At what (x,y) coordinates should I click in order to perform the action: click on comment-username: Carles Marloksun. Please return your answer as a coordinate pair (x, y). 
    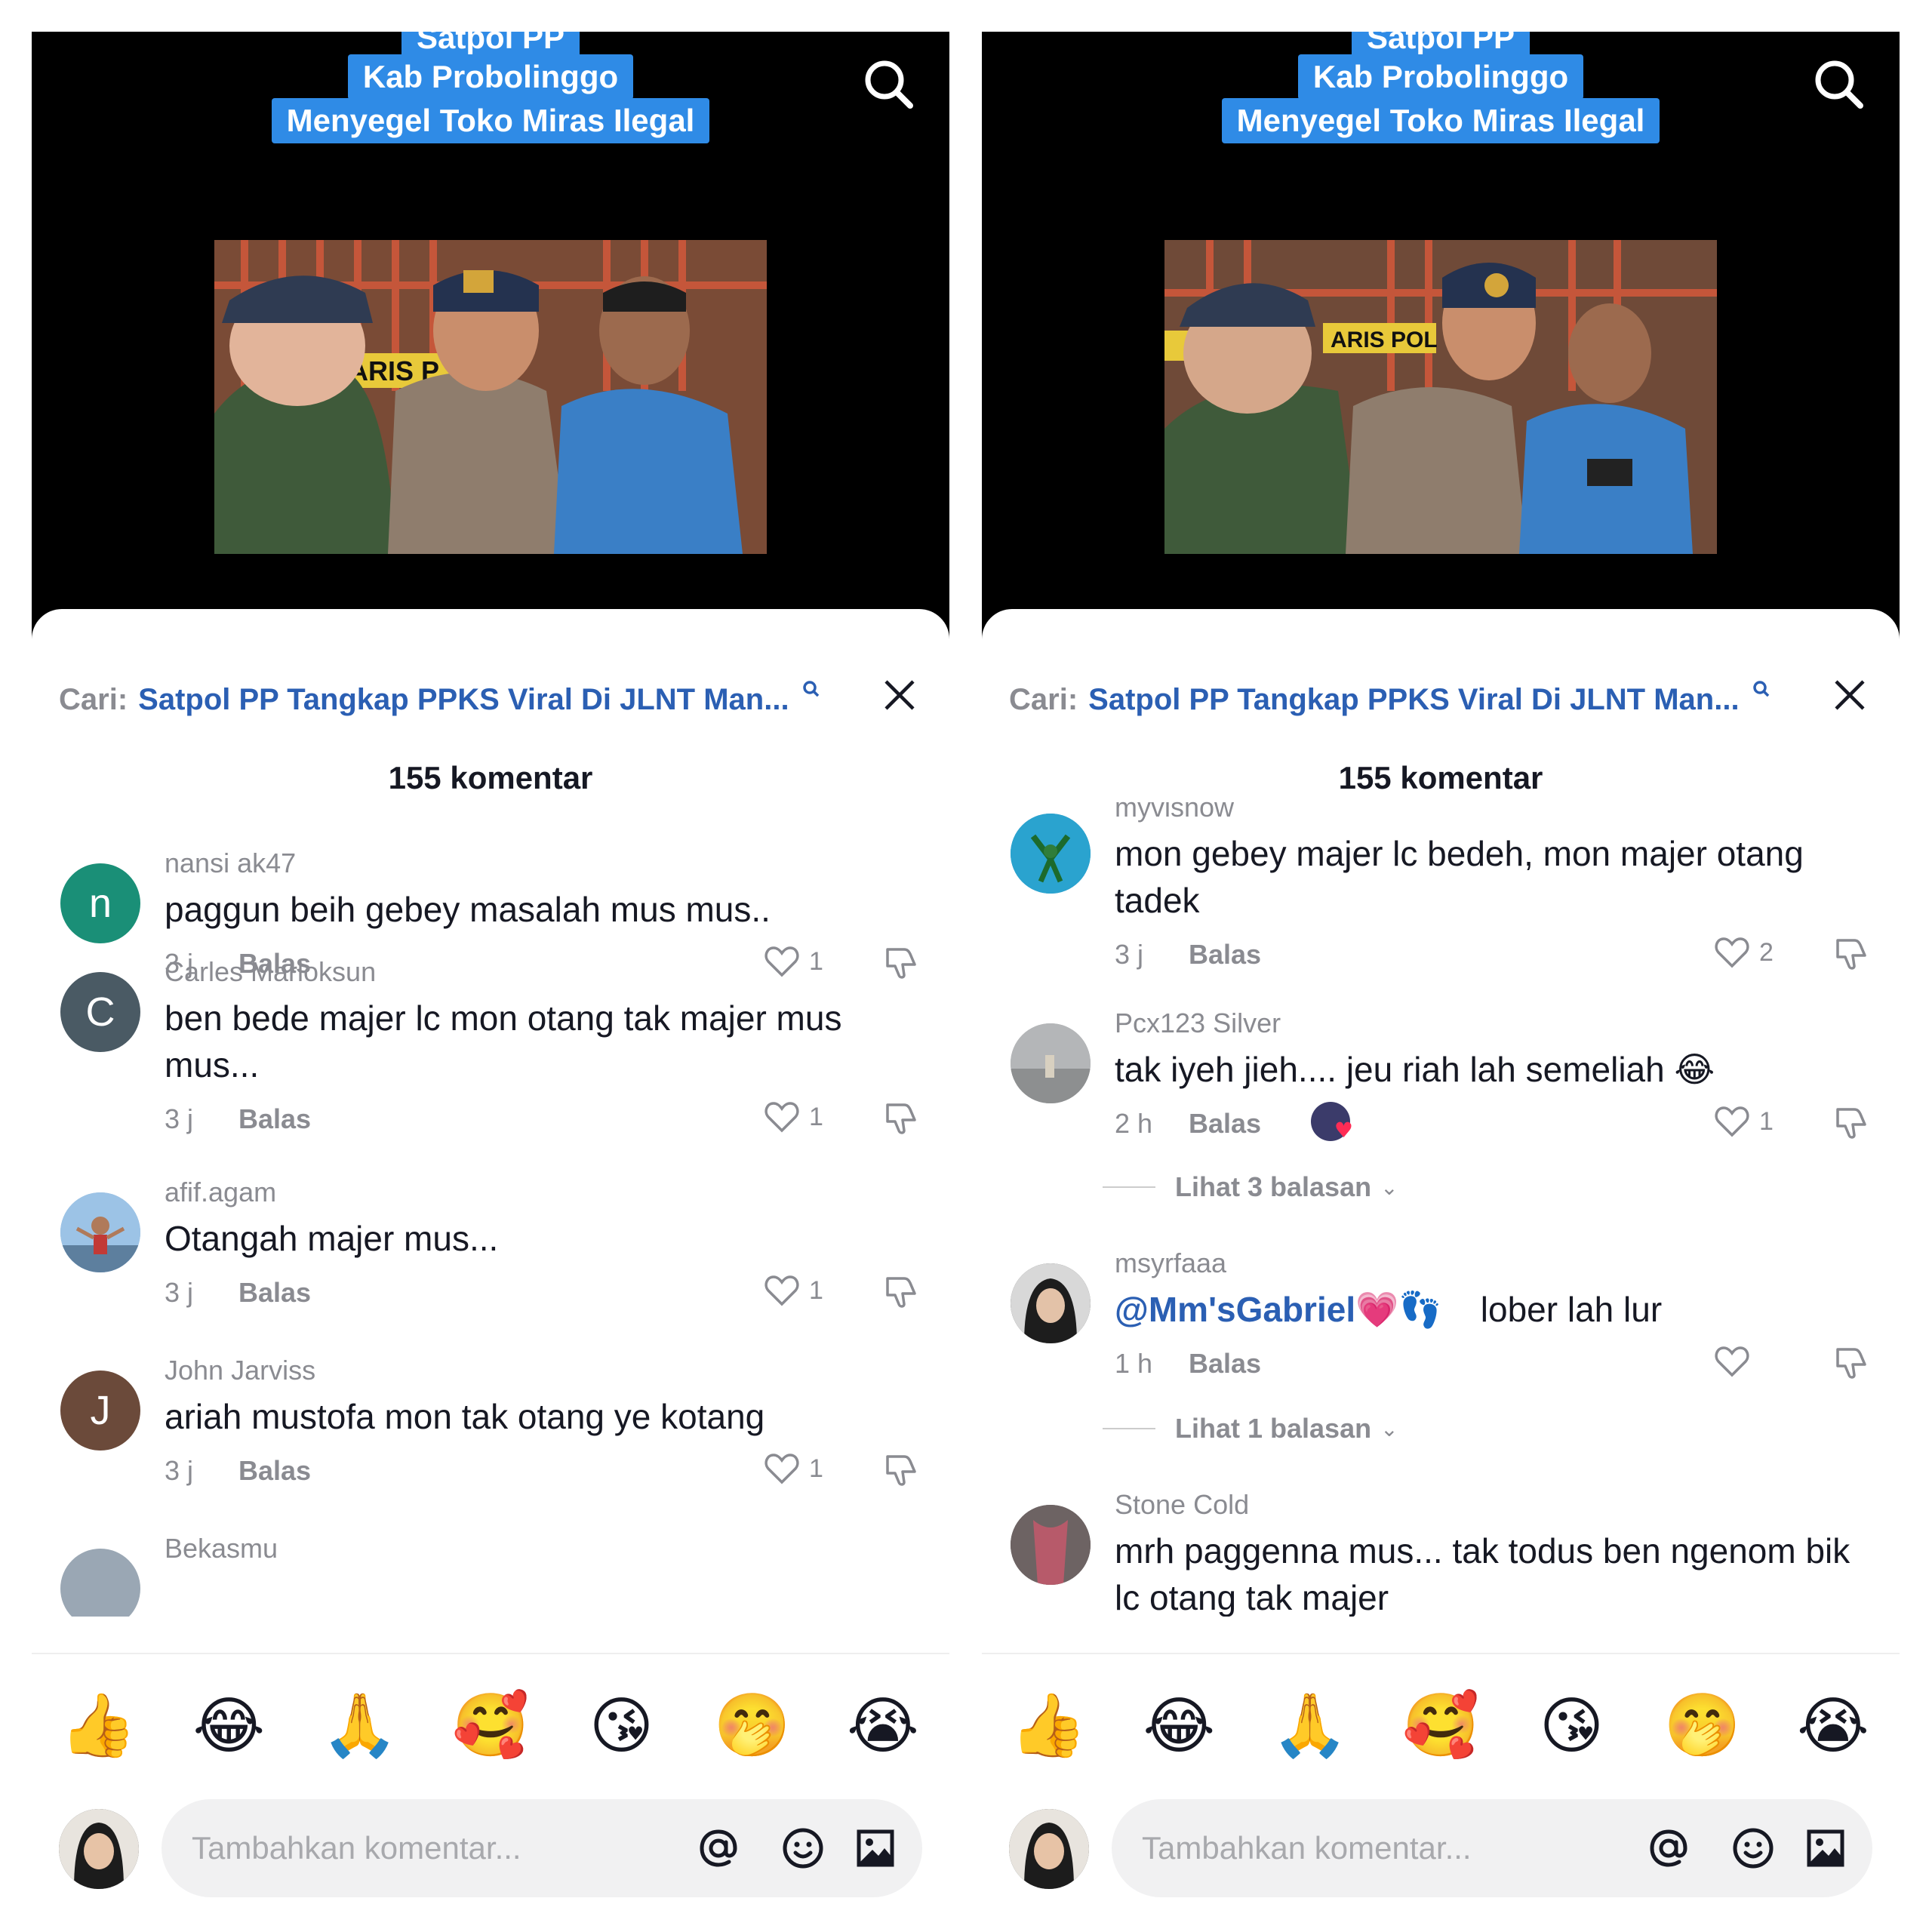
    Looking at the image, I should click on (543, 972).